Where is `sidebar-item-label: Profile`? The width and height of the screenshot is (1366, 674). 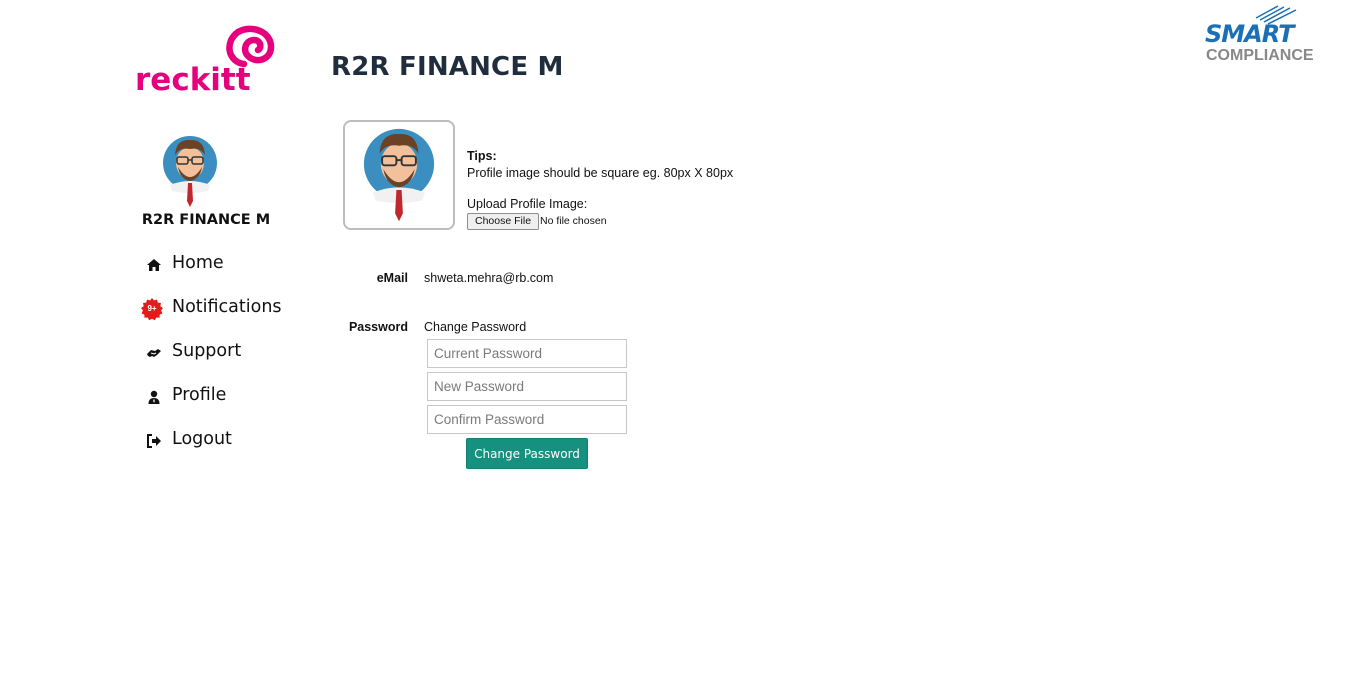 sidebar-item-label: Profile is located at coordinates (199, 395).